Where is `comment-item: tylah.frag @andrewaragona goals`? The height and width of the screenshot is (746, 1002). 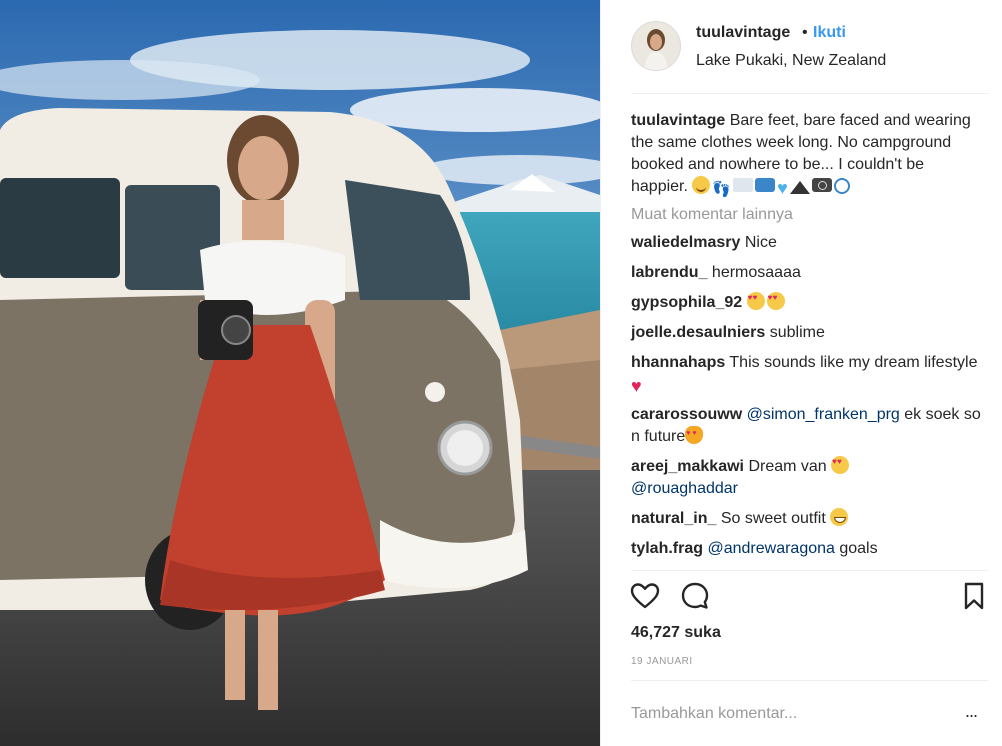 comment-item: tylah.frag @andrewaragona goals is located at coordinates (806, 549).